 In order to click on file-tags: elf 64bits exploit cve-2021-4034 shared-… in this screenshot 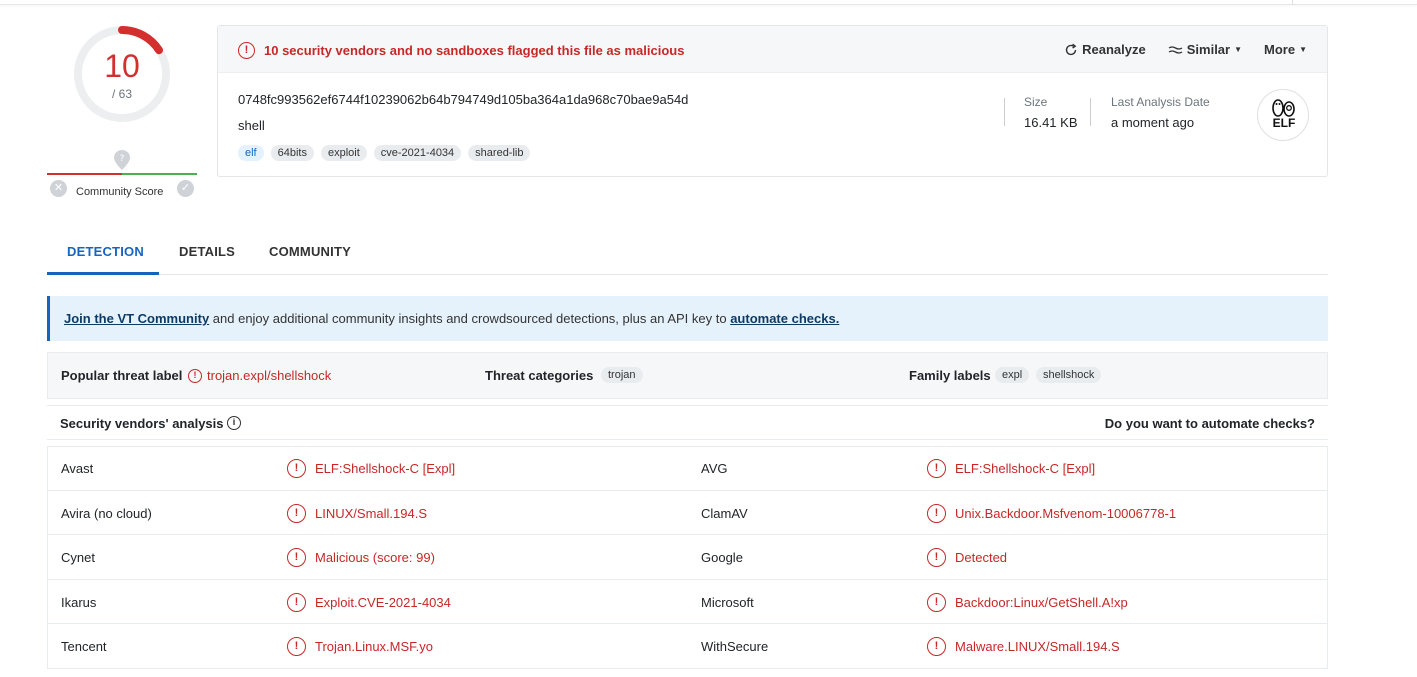, I will do `click(384, 153)`.